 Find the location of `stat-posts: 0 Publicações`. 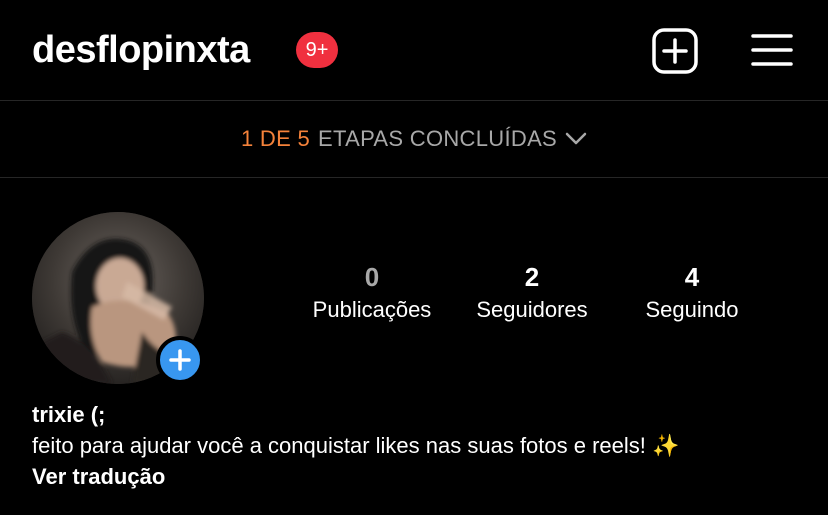

stat-posts: 0 Publicações is located at coordinates (372, 294).